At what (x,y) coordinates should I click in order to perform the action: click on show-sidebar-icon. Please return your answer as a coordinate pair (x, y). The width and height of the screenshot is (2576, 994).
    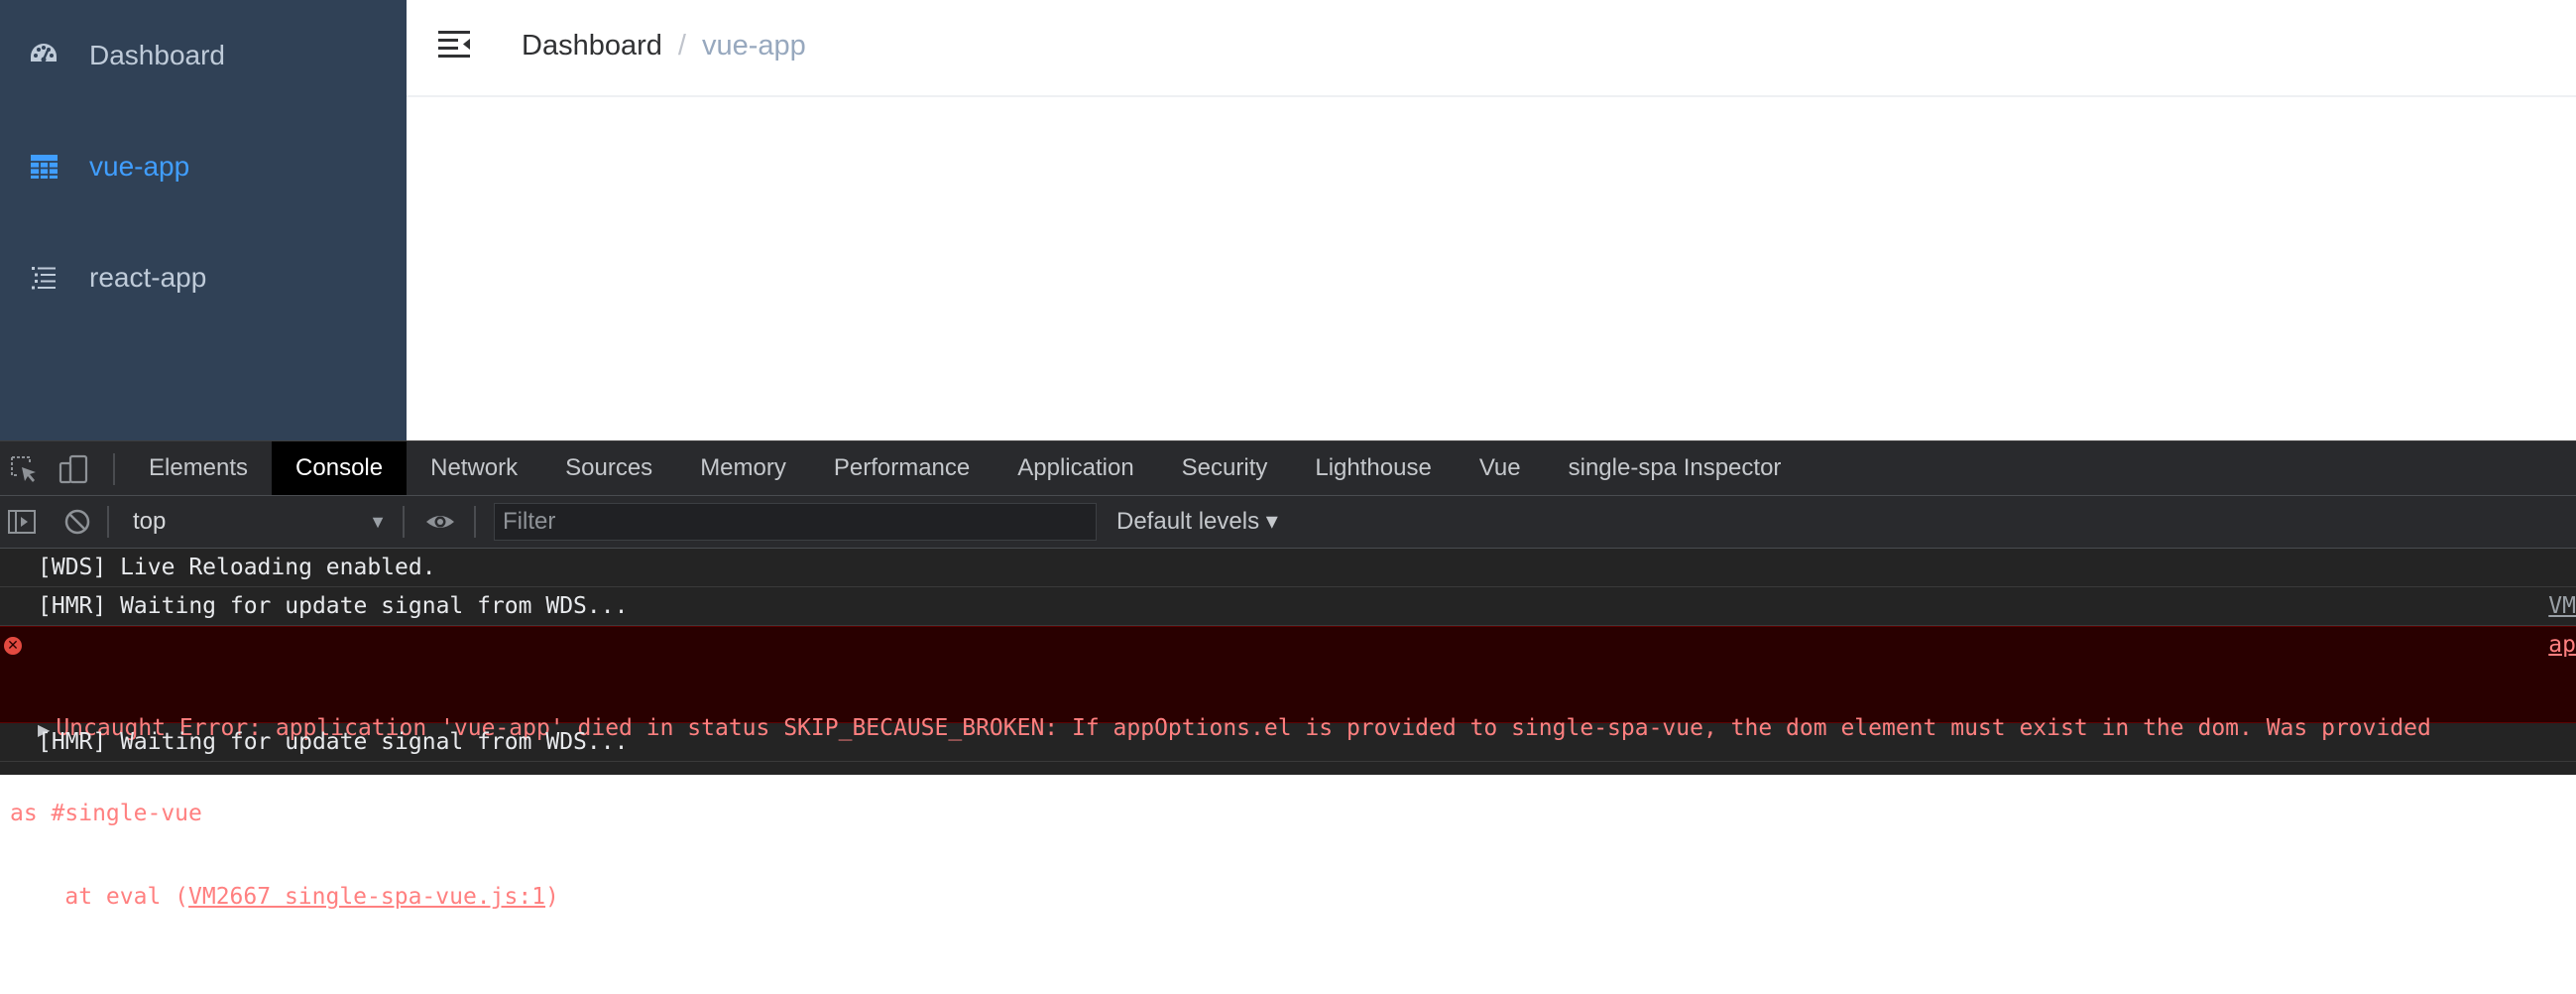
    Looking at the image, I should click on (22, 522).